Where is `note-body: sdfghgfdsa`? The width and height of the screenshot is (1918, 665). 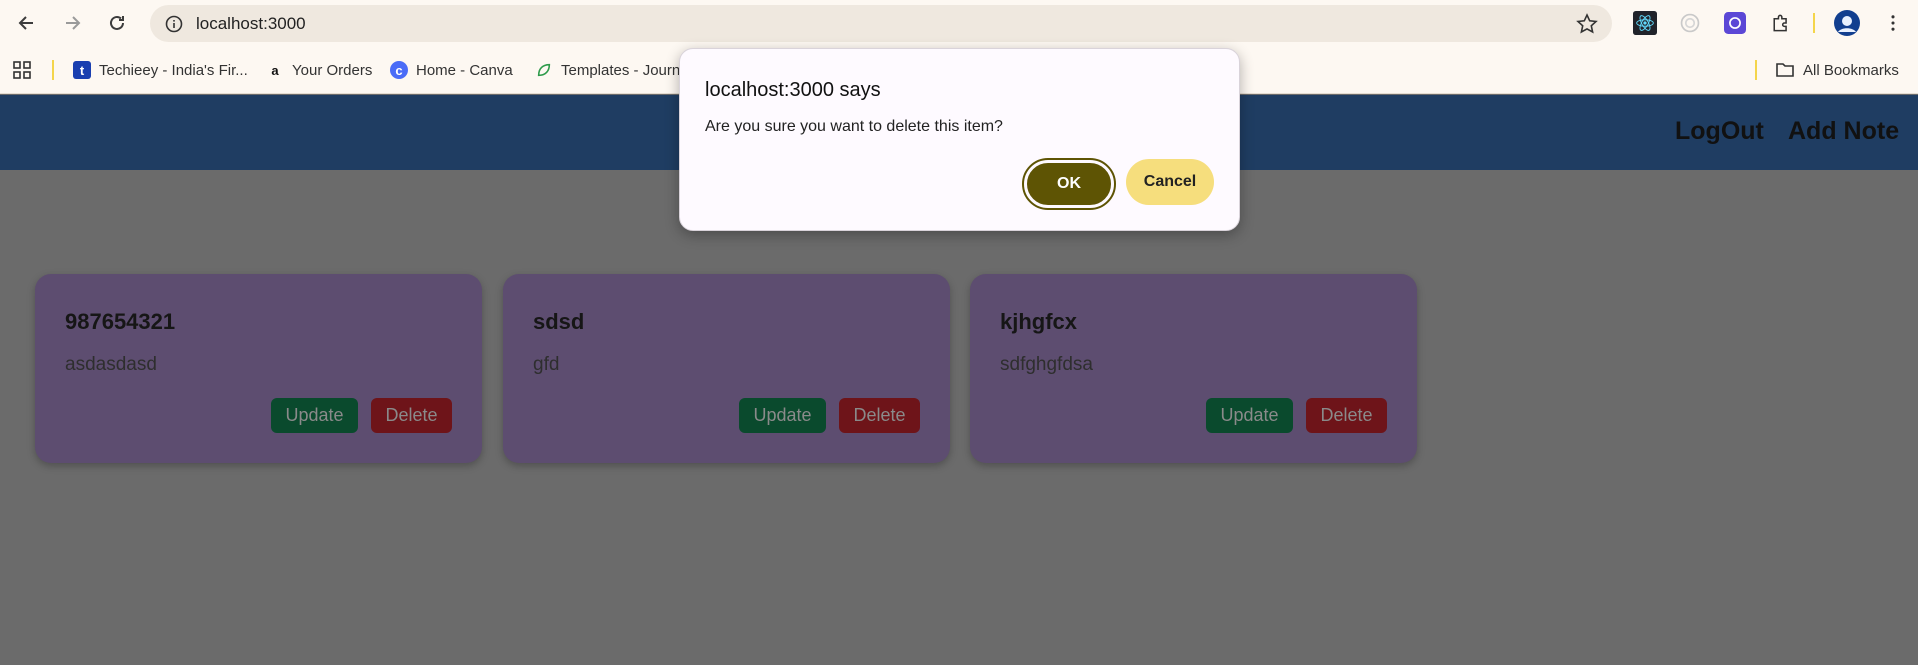 note-body: sdfghgfdsa is located at coordinates (1046, 364).